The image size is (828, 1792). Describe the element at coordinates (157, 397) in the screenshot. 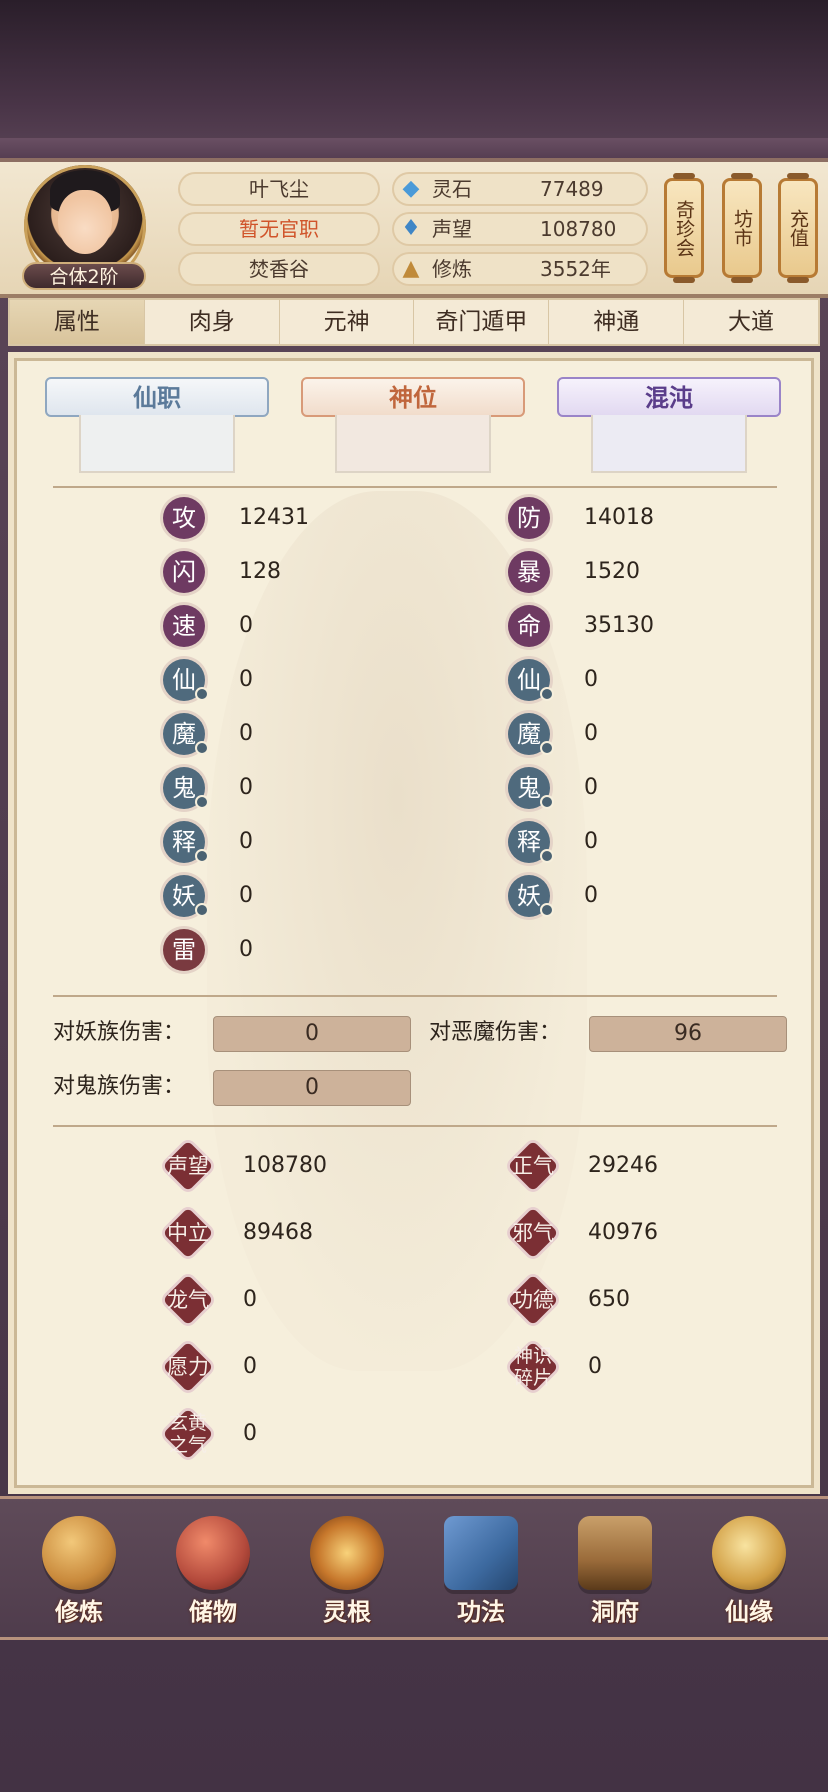

I see `category-label: 仙职` at that location.